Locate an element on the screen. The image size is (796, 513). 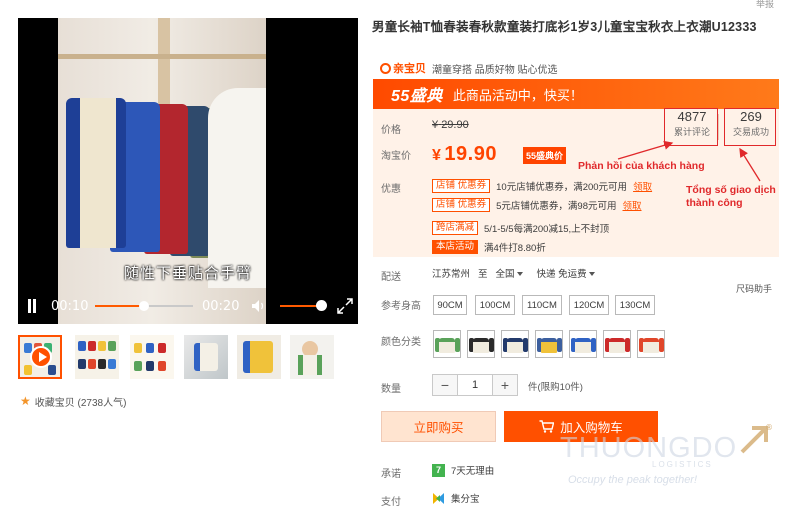
buy-now-button: 立即购买 is located at coordinates (438, 426).